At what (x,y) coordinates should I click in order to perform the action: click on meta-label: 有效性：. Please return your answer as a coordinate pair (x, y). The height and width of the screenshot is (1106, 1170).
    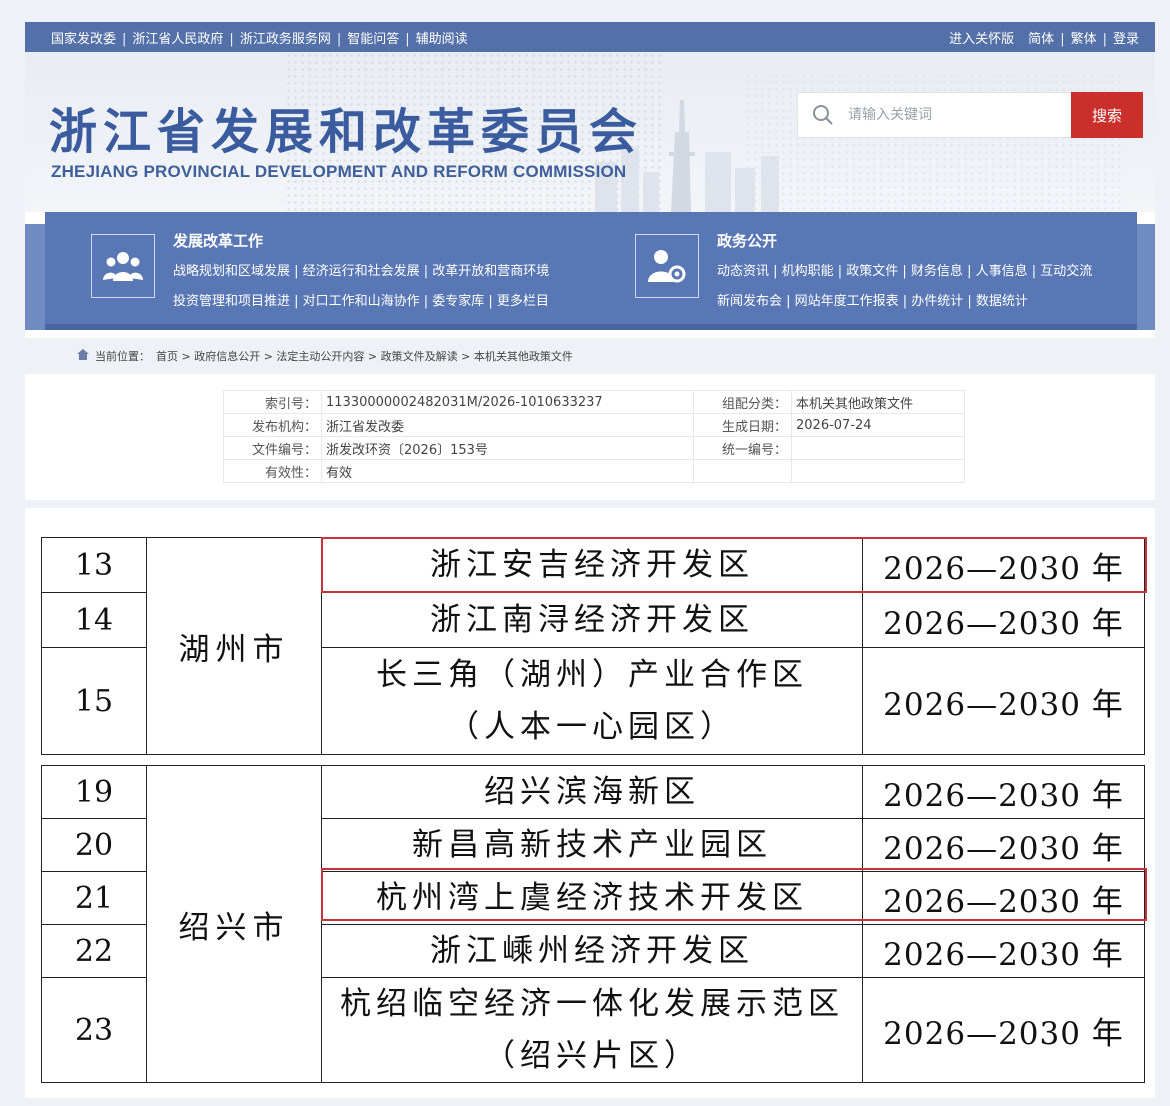
    Looking at the image, I should click on (272, 471).